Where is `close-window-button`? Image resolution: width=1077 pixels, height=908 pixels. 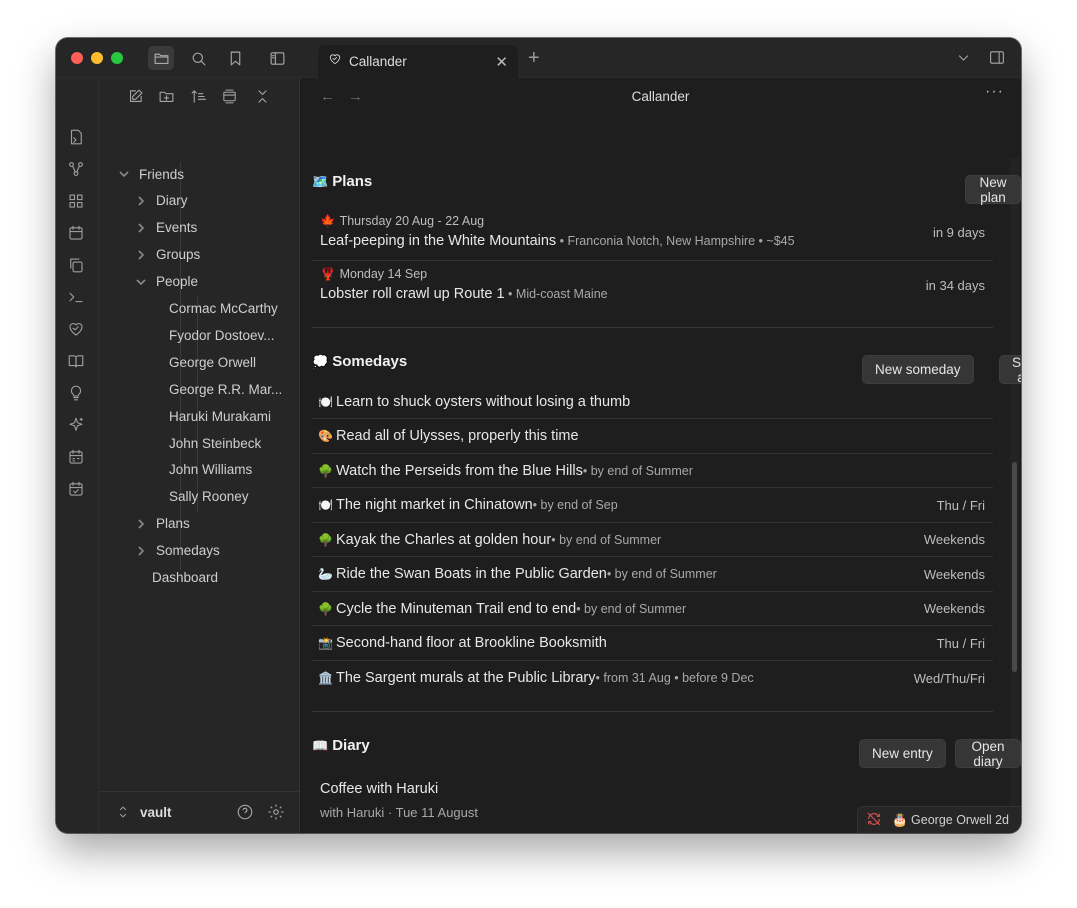 close-window-button is located at coordinates (77, 58).